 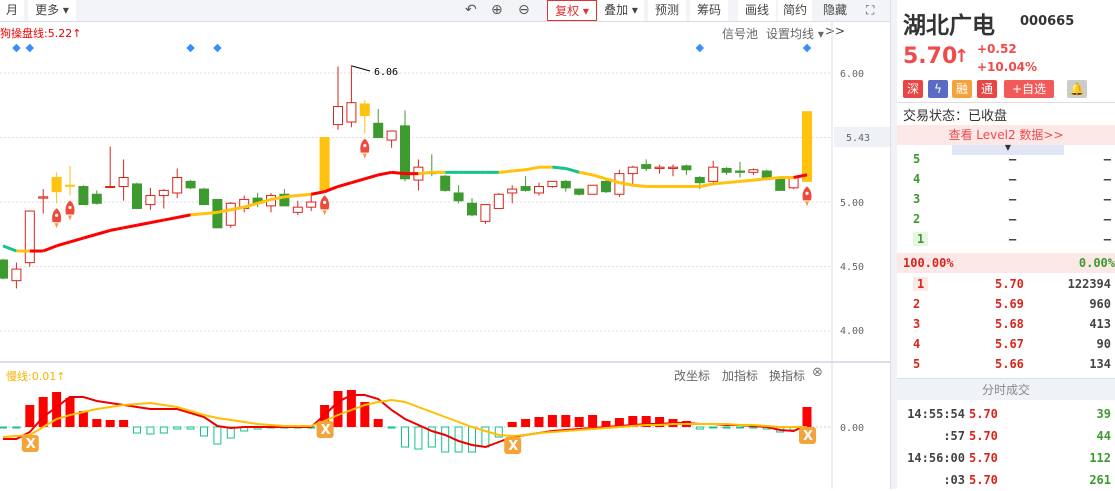 I want to click on tag-shenzhen: 深, so click(x=913, y=89).